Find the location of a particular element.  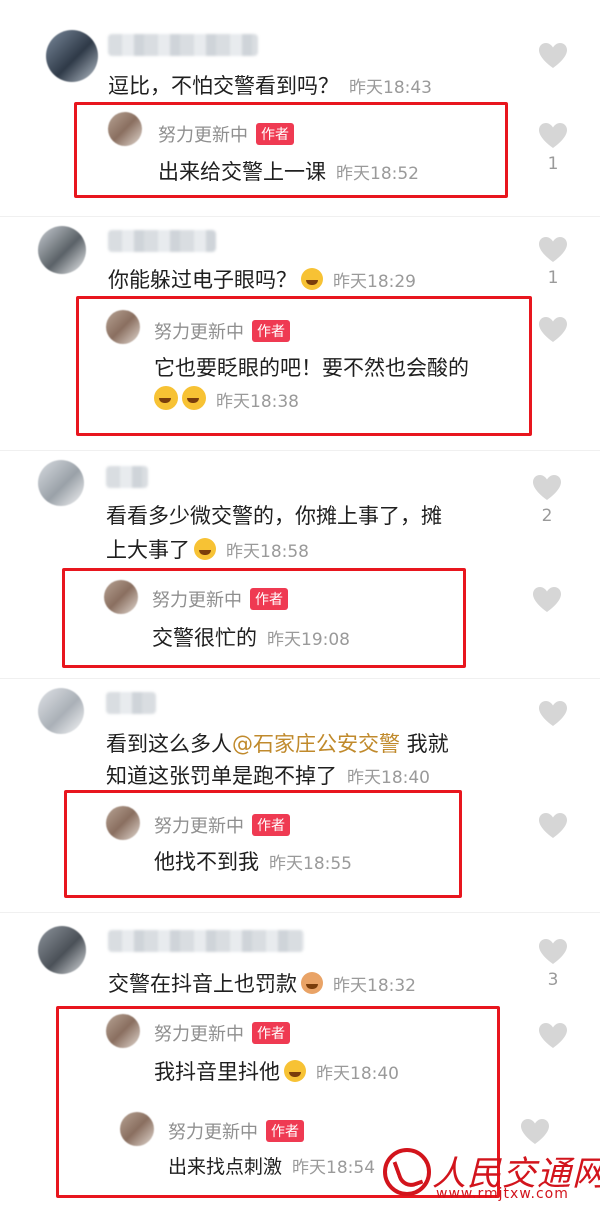

like-count: 3 is located at coordinates (553, 980).